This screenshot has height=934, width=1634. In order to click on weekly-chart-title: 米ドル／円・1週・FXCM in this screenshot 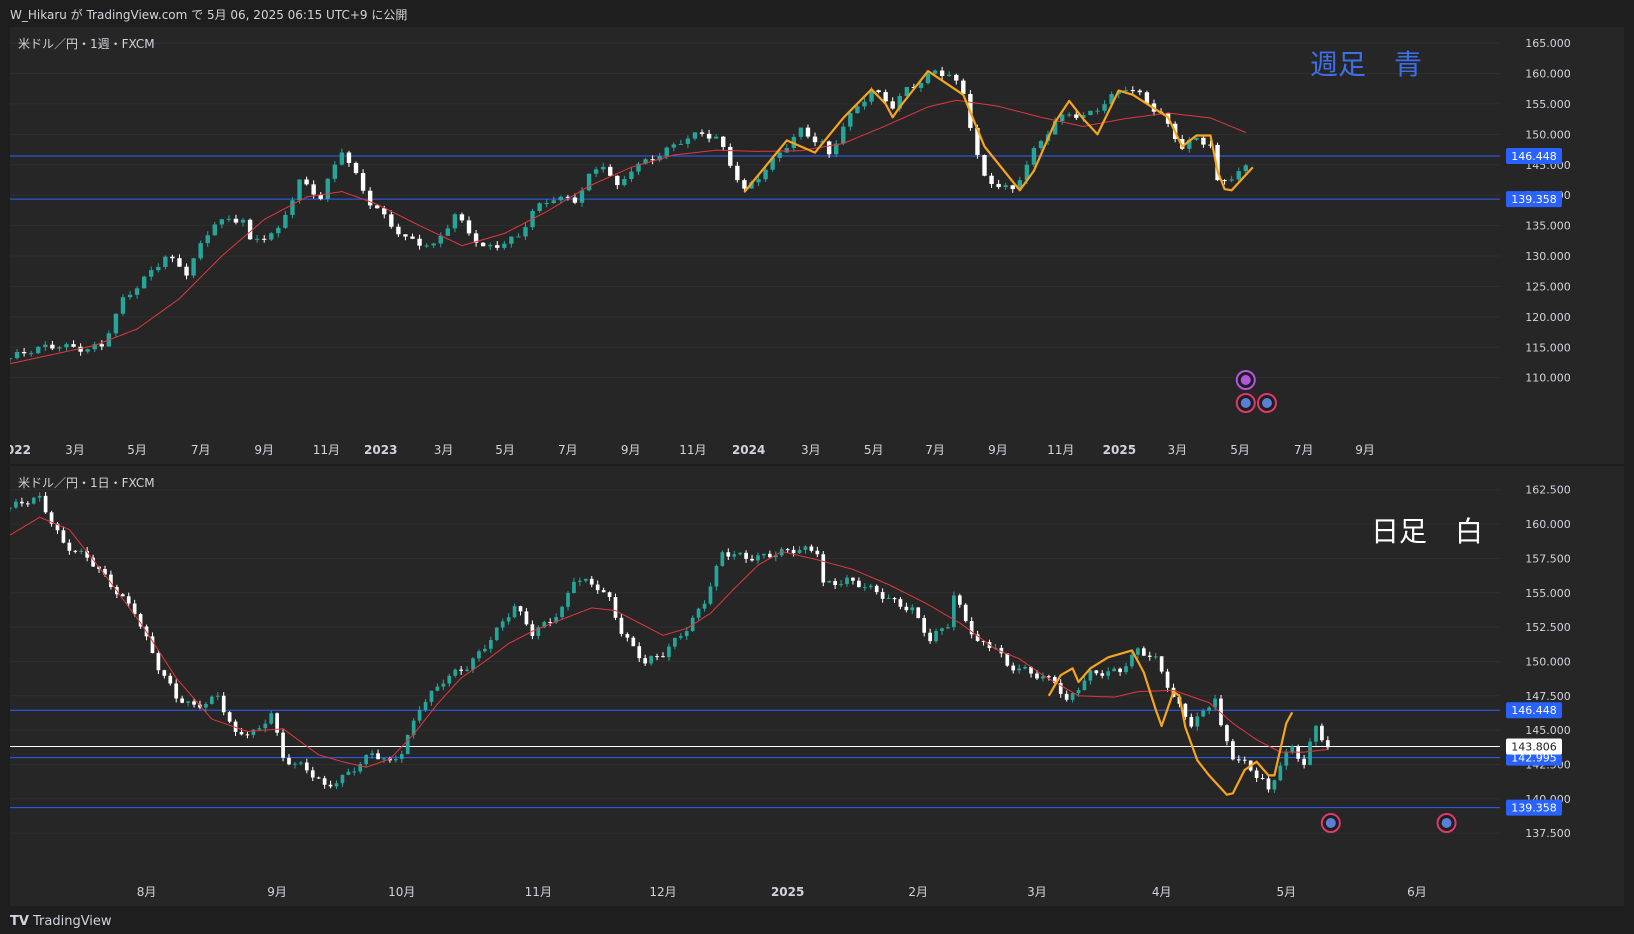, I will do `click(86, 44)`.